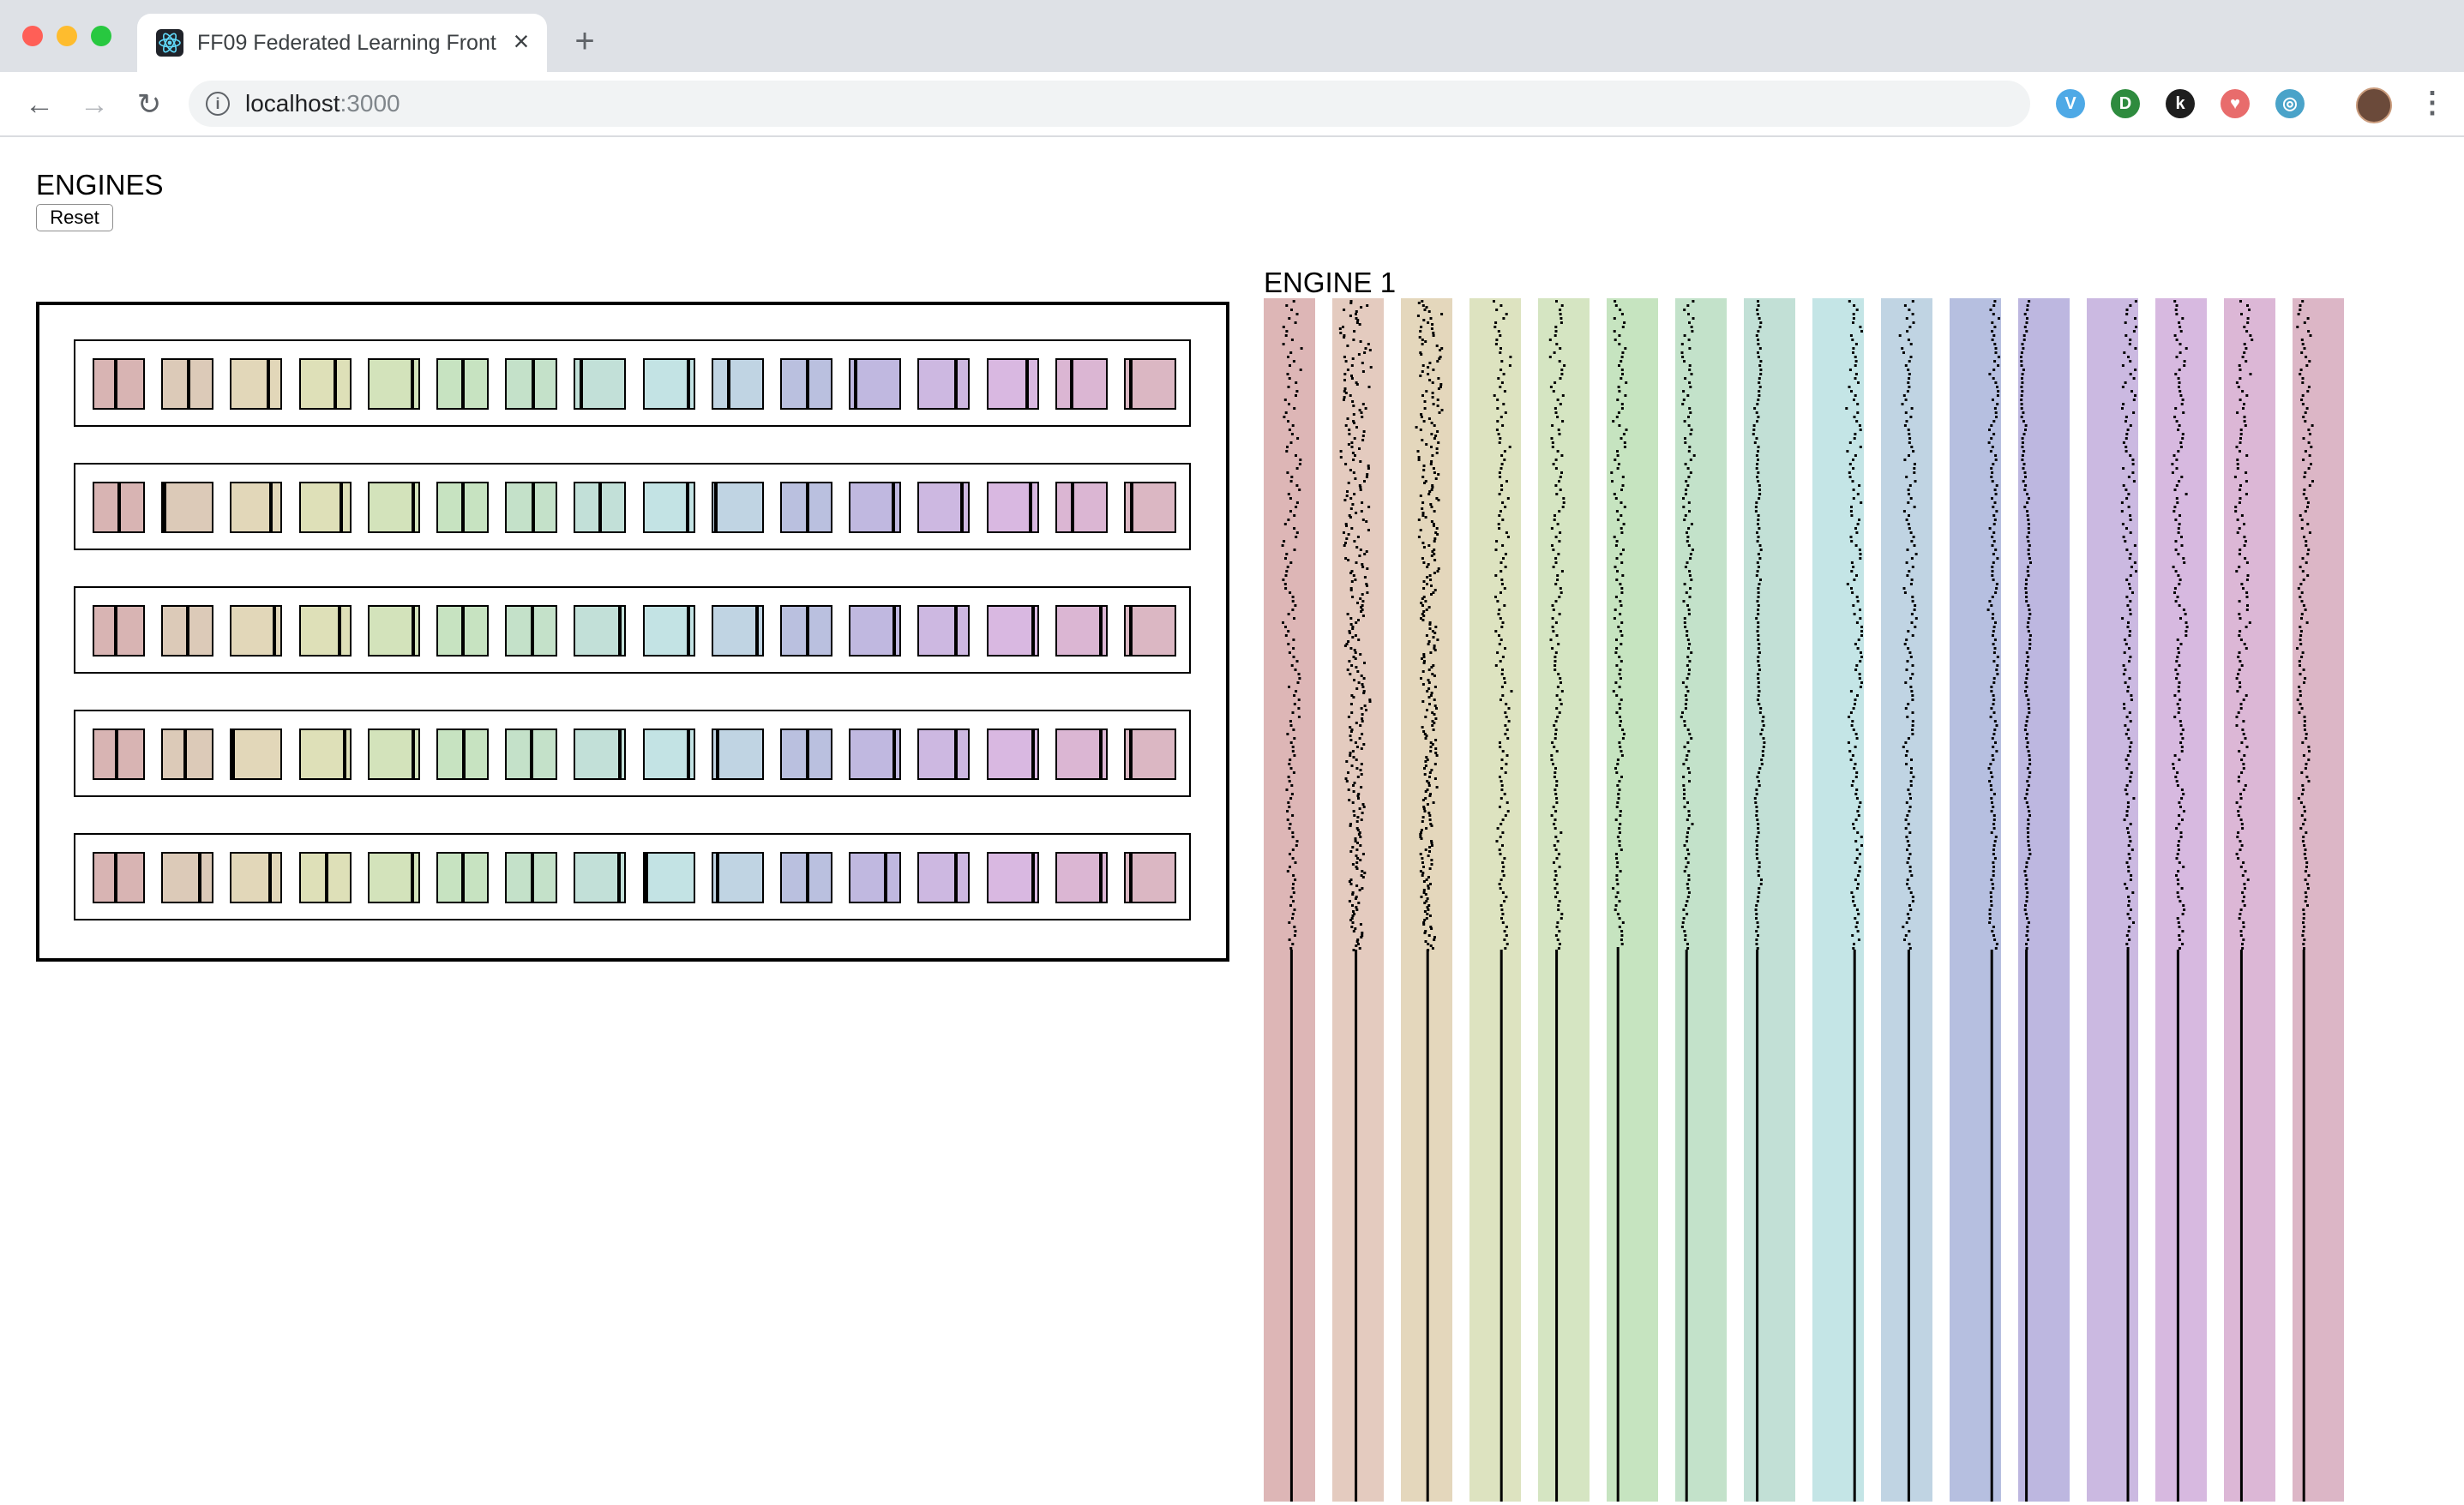 This screenshot has width=2464, height=1505. Describe the element at coordinates (2290, 103) in the screenshot. I see `extension-target-icon: ◎` at that location.